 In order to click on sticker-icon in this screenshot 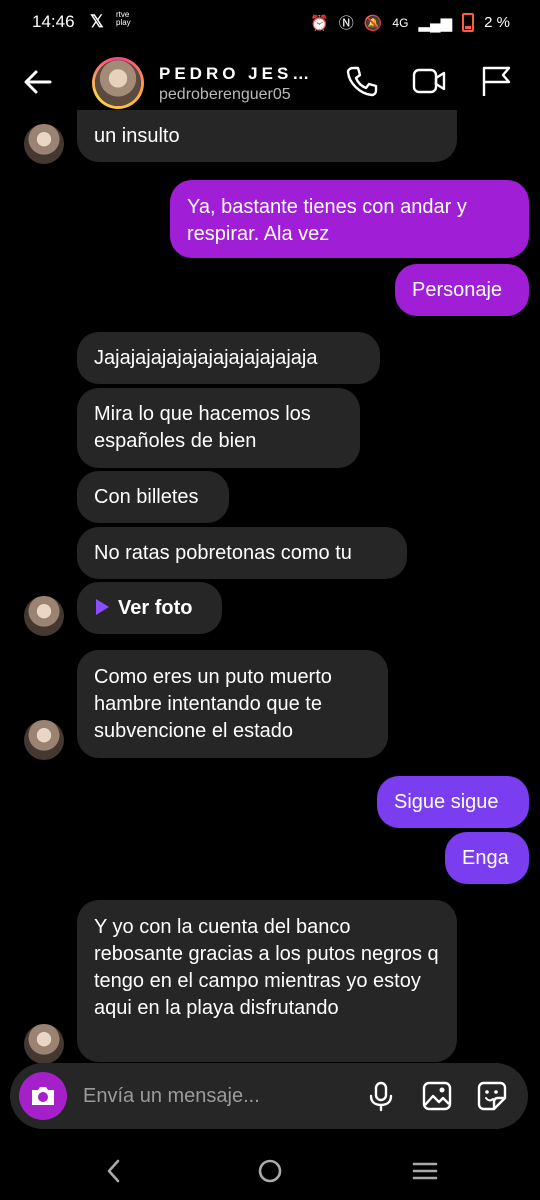, I will do `click(492, 1096)`.